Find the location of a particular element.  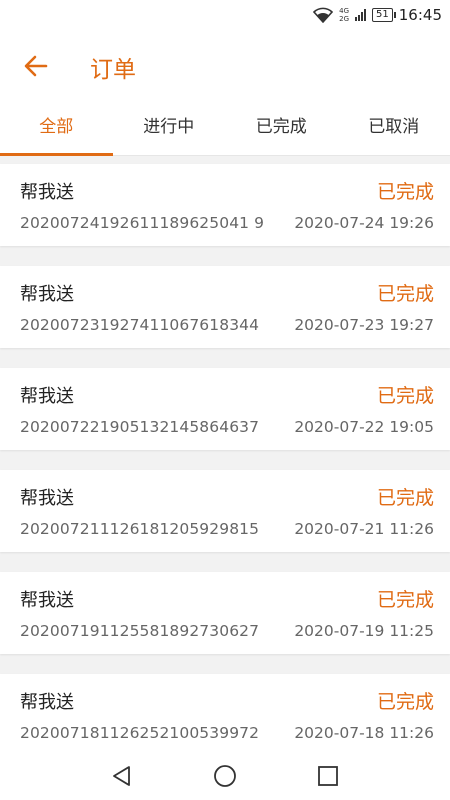

order-time: 2020-07-23 19:27 is located at coordinates (364, 325).